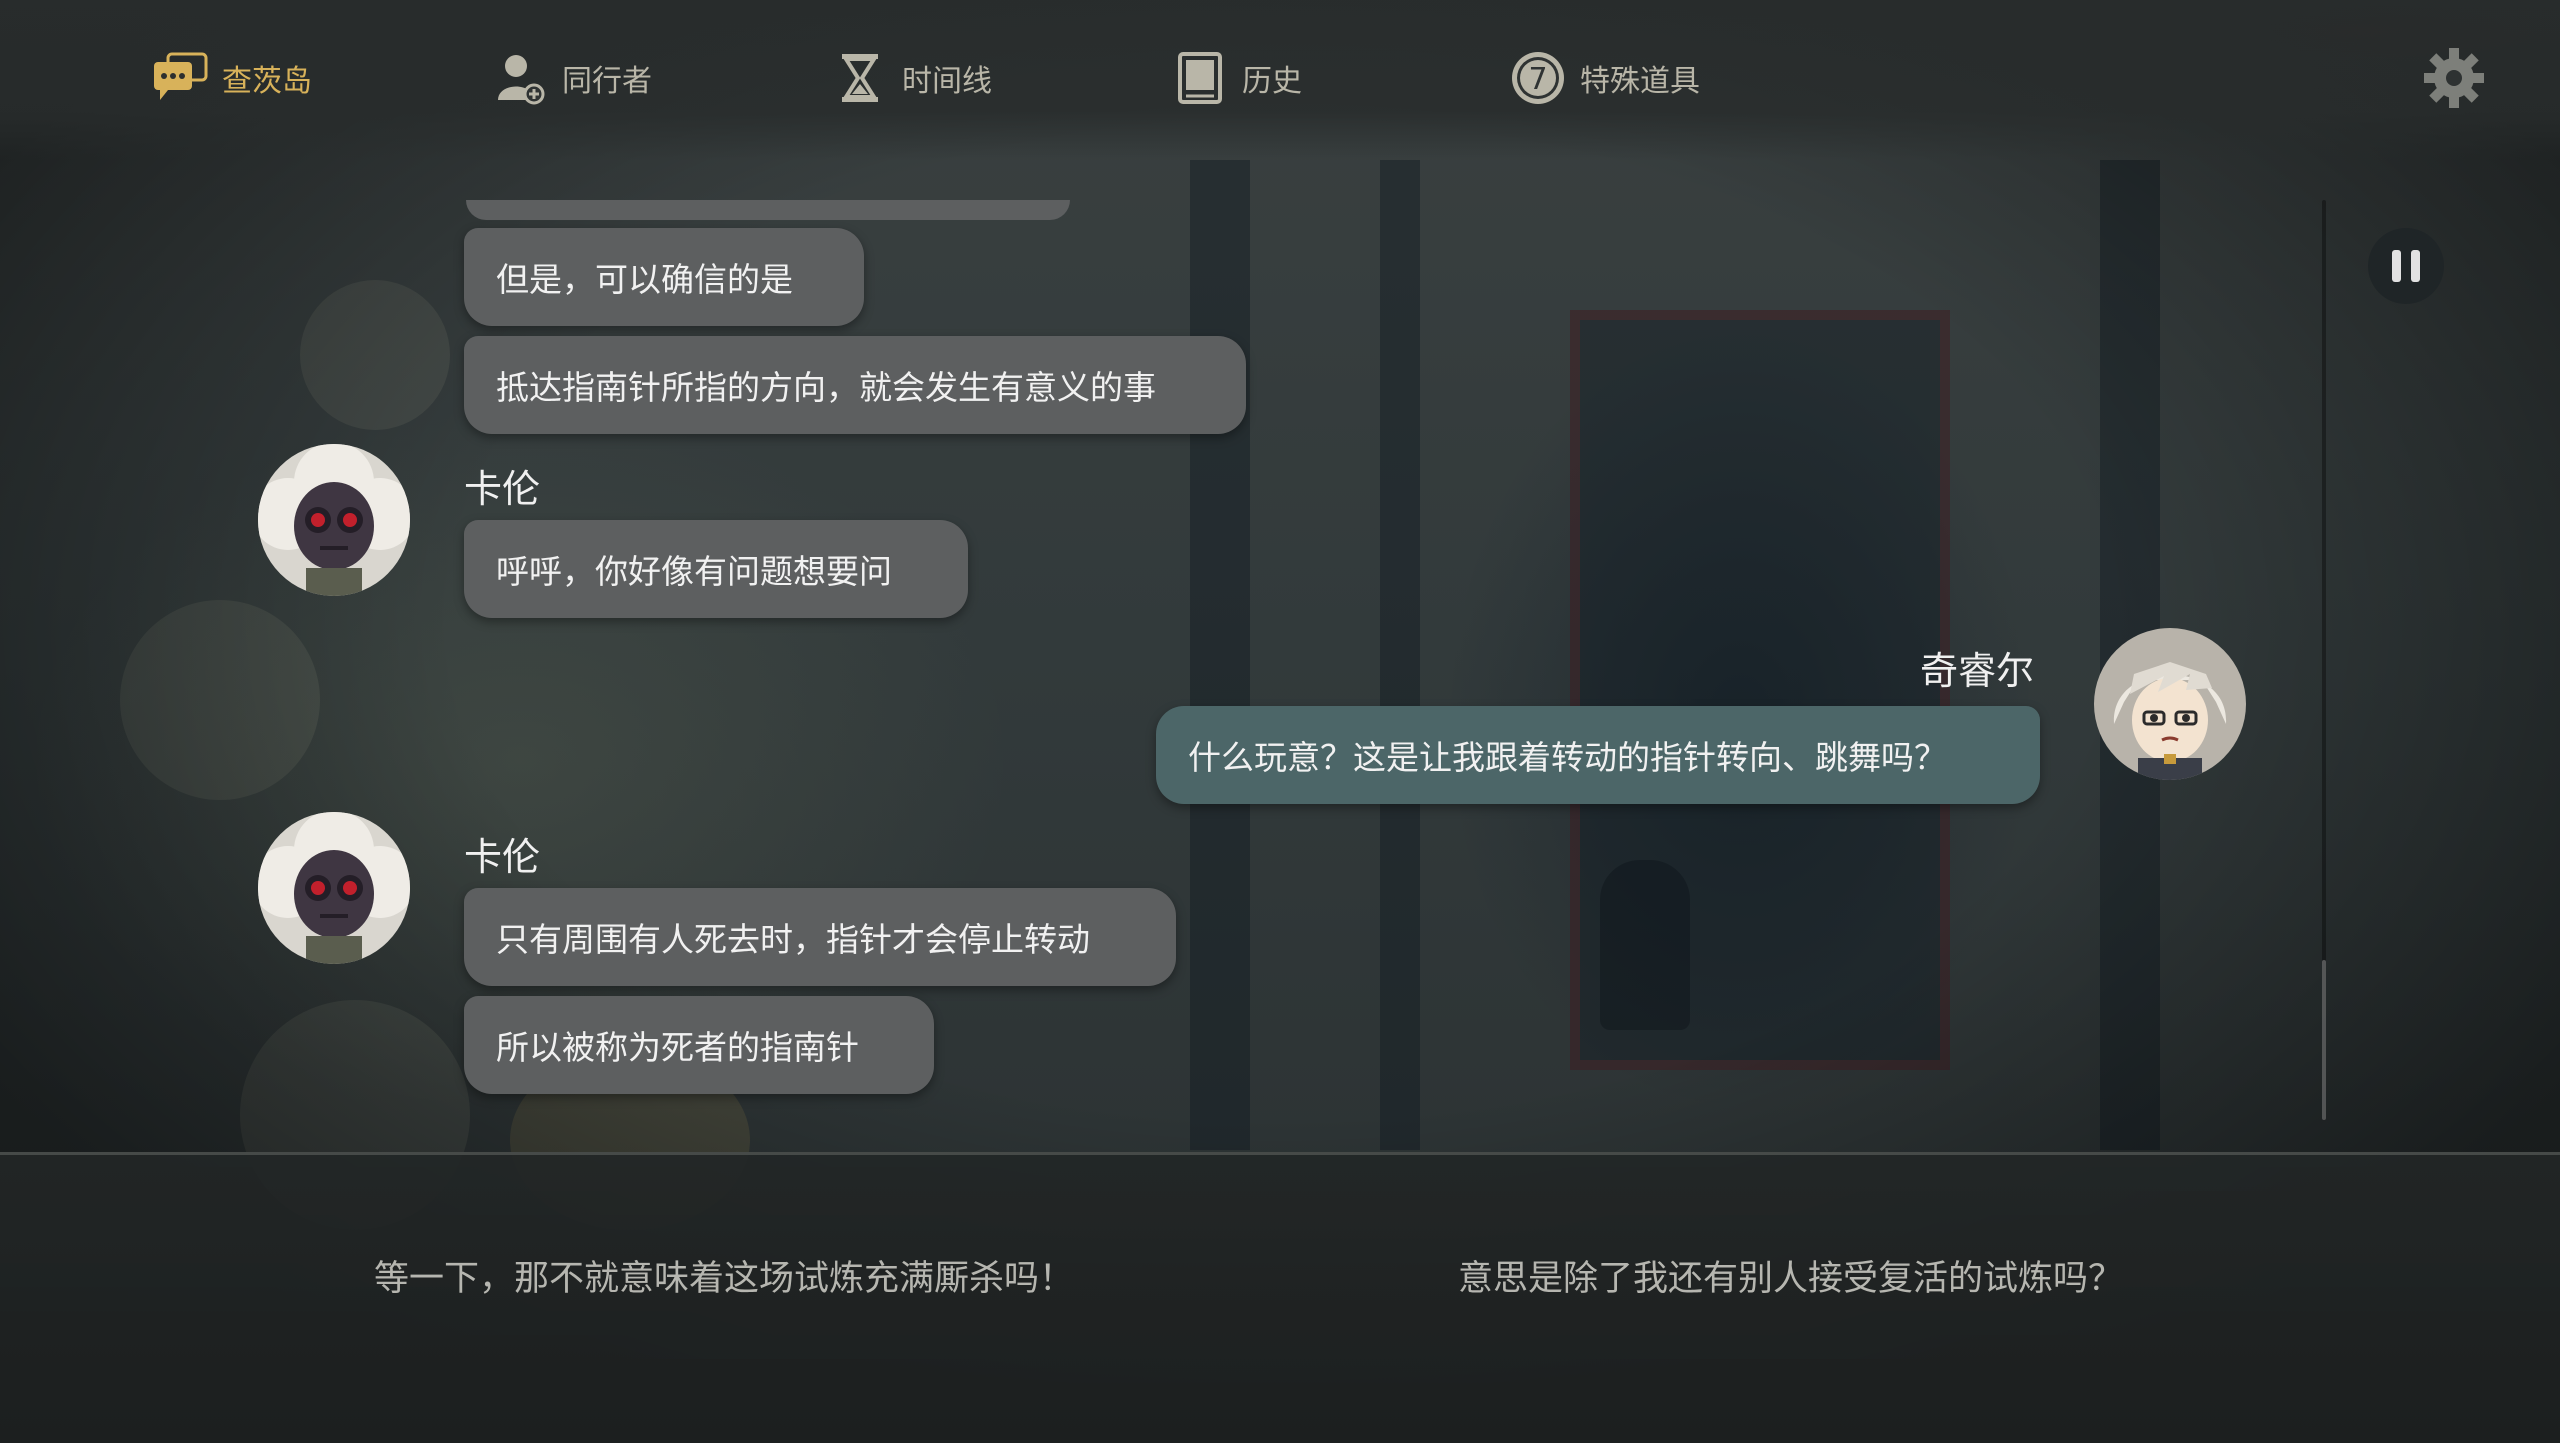  I want to click on tab-special-items: 7 特殊道具, so click(1604, 78).